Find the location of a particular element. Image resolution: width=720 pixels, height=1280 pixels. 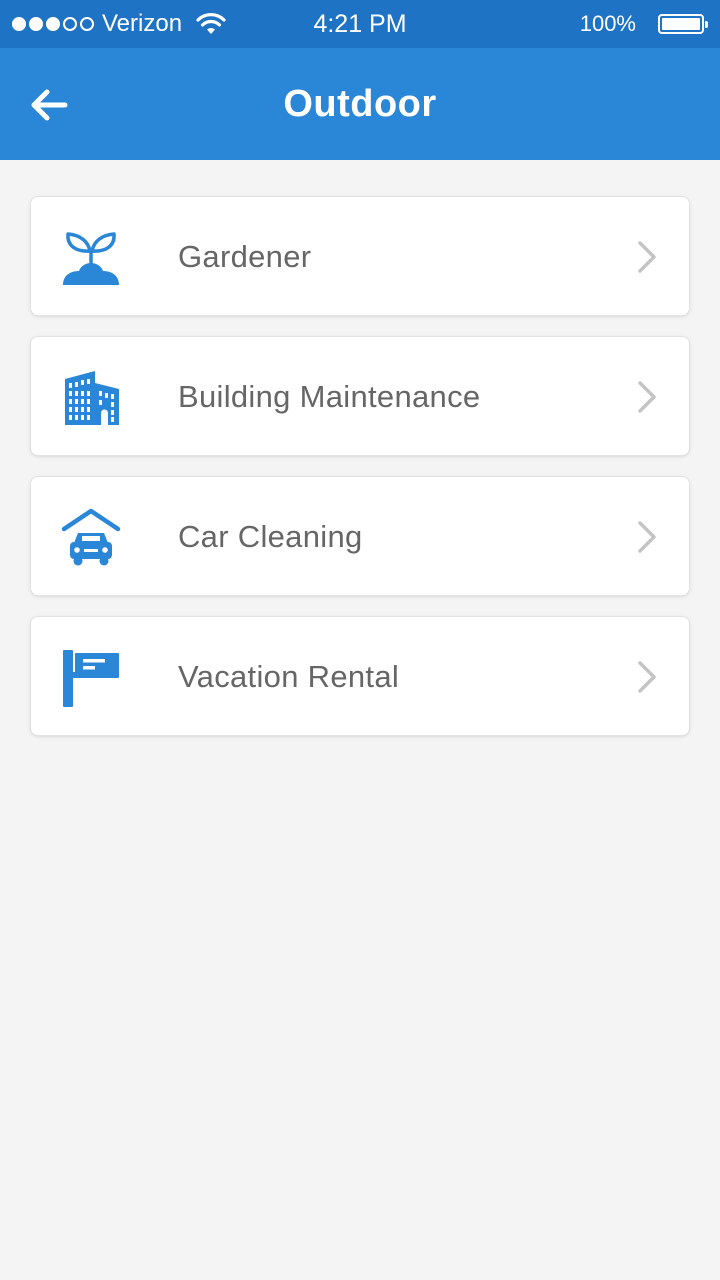

battery-icon is located at coordinates (683, 24).